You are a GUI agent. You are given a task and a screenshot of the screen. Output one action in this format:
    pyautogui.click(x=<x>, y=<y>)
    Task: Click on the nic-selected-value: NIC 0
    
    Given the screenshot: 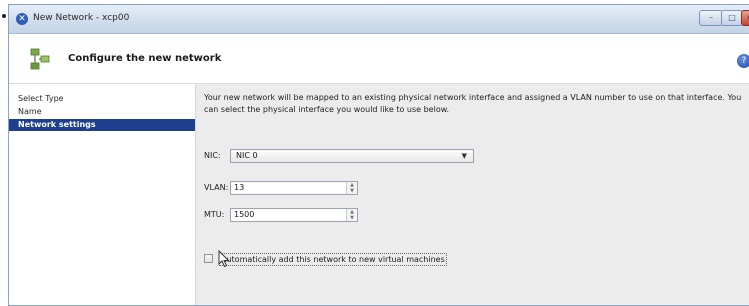 What is the action you would take?
    pyautogui.click(x=247, y=155)
    